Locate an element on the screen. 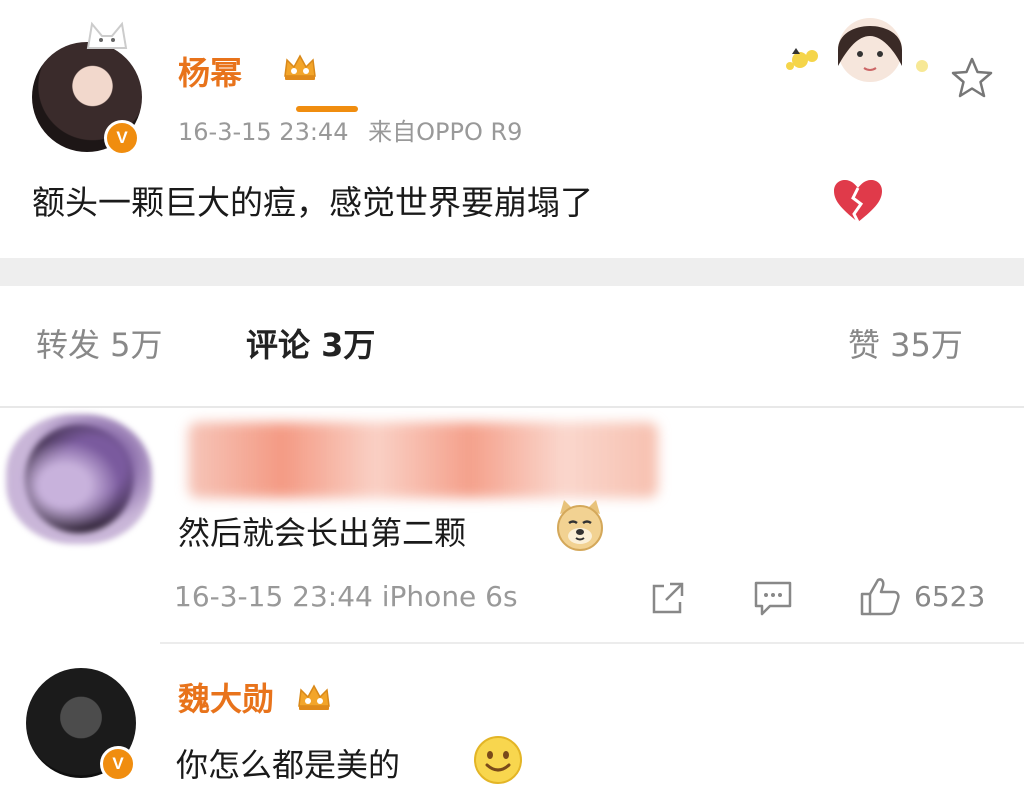 The height and width of the screenshot is (804, 1024). broken-heart-icon is located at coordinates (858, 201).